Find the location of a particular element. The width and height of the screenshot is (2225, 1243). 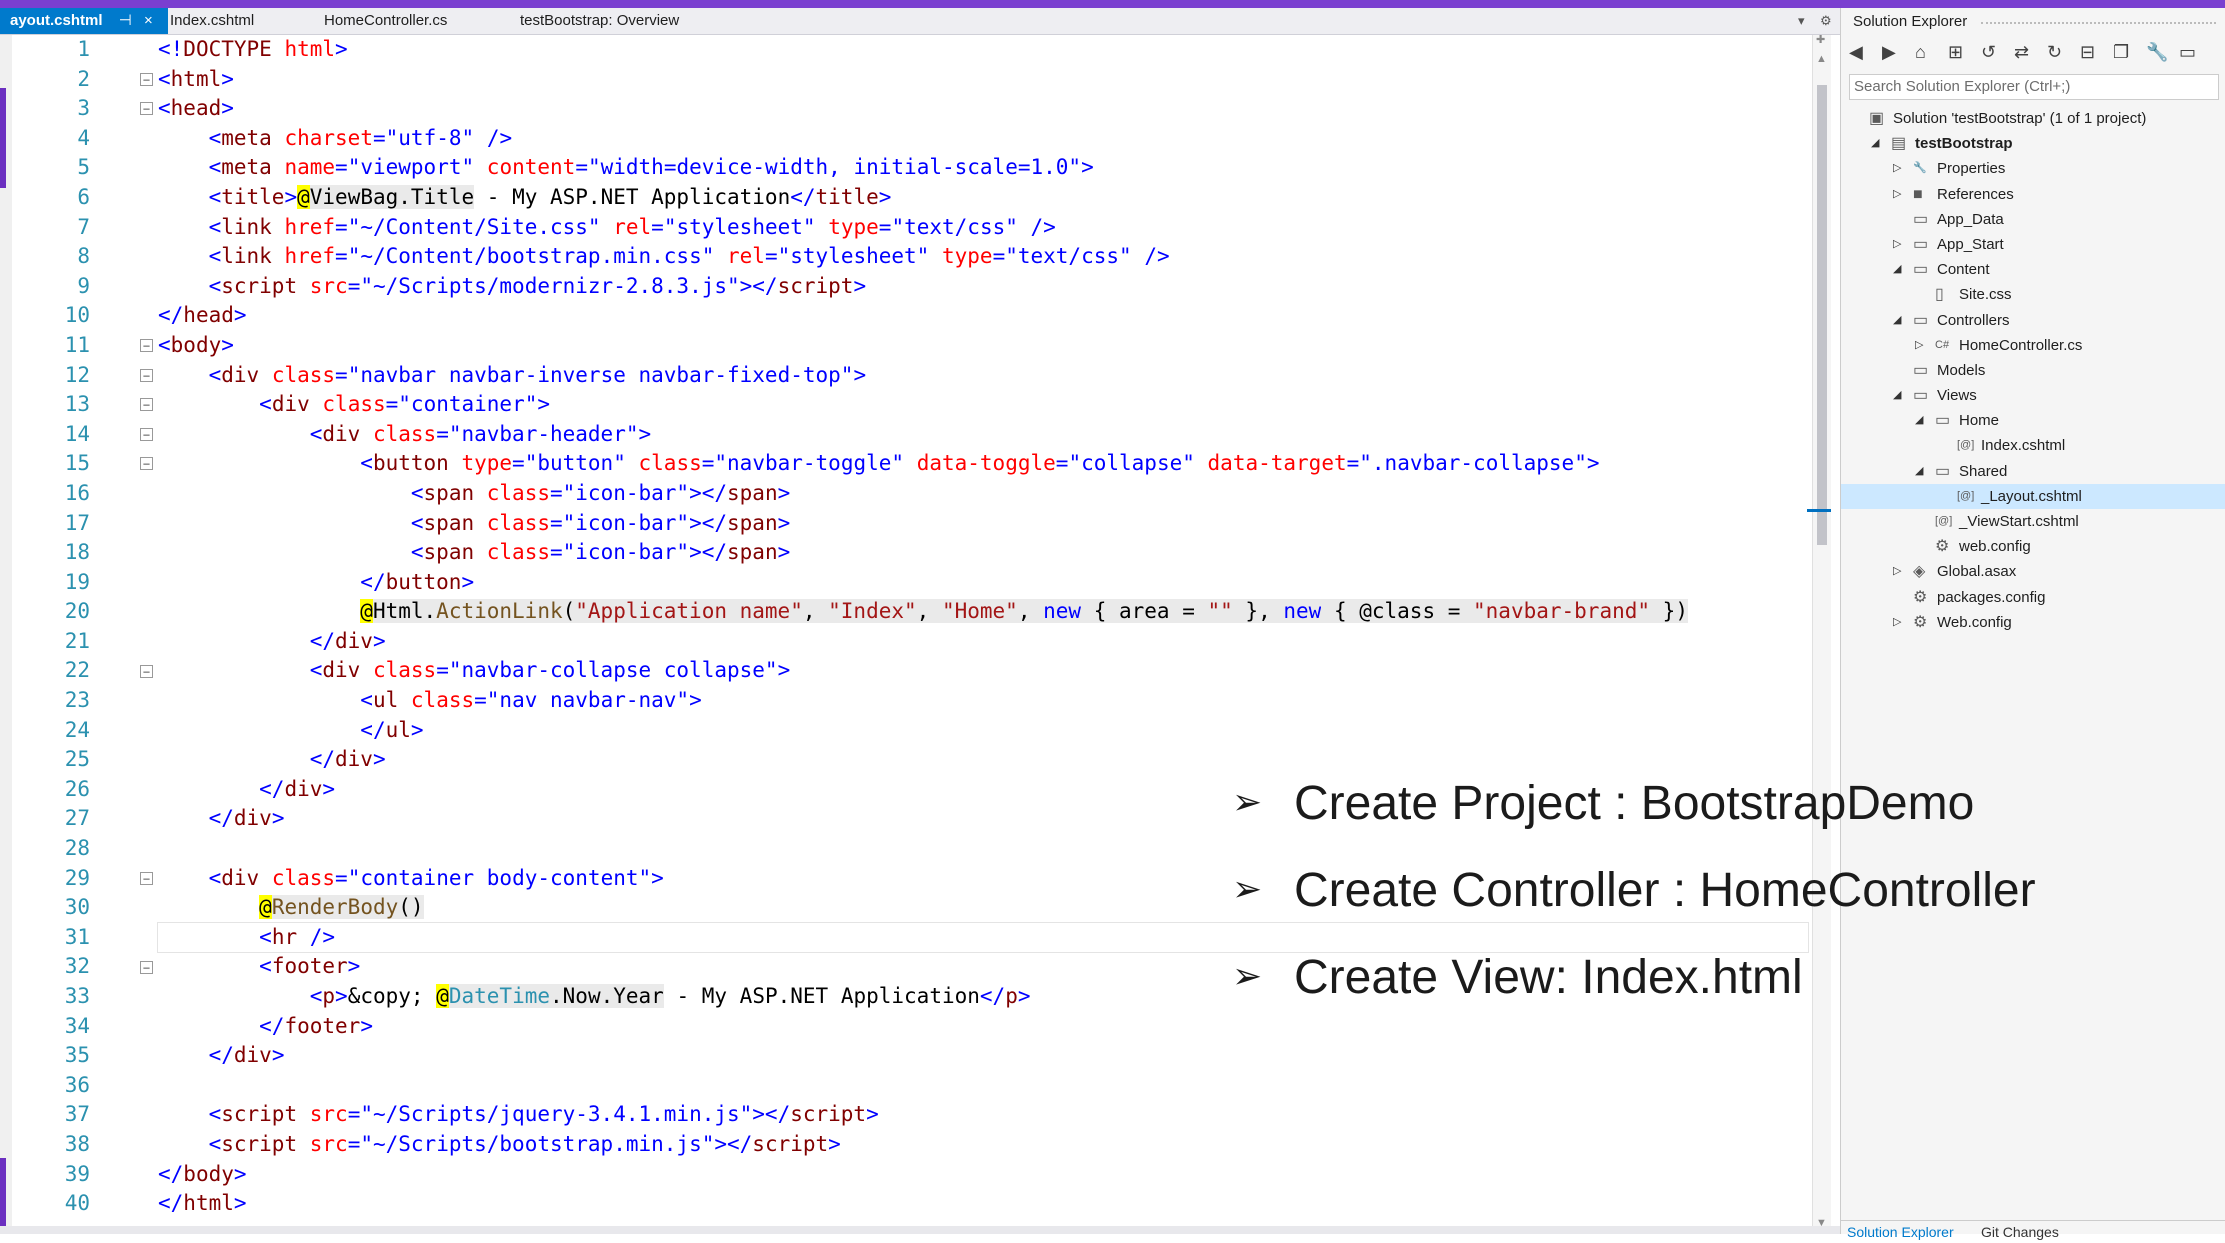

editor-vertical-scrollbar: ✚ ▲ ▼ is located at coordinates (1819, 633).